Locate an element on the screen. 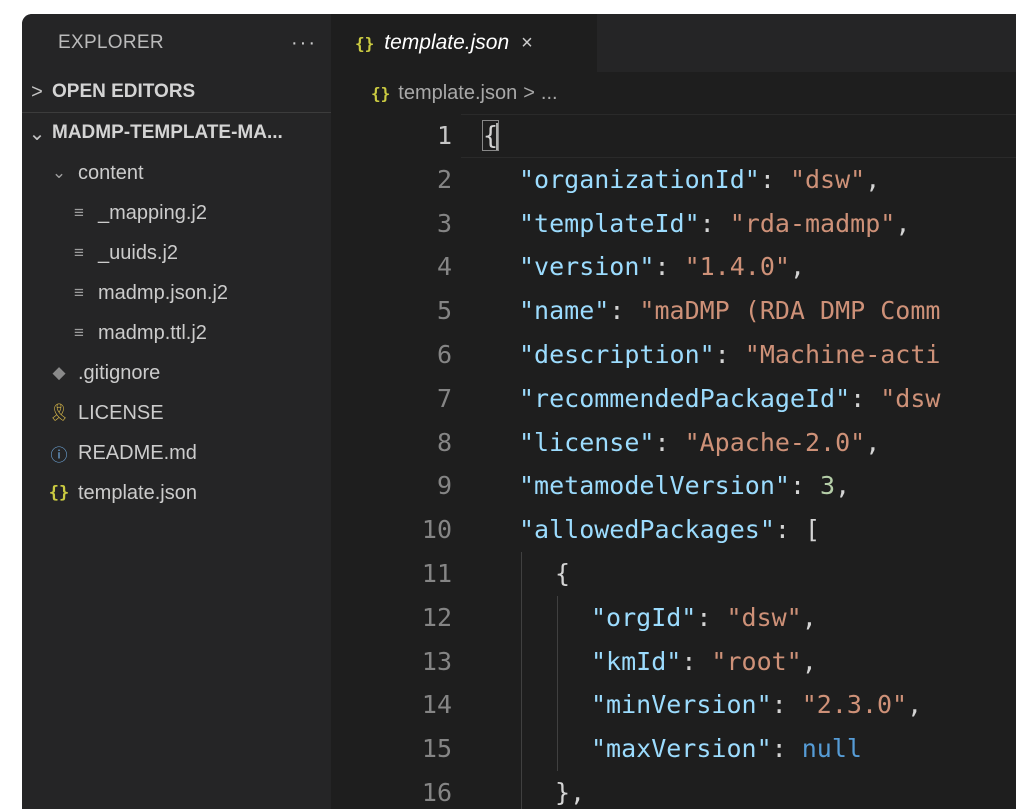 The width and height of the screenshot is (1030, 809). code-text: "version": "1.4.0", is located at coordinates (662, 267).